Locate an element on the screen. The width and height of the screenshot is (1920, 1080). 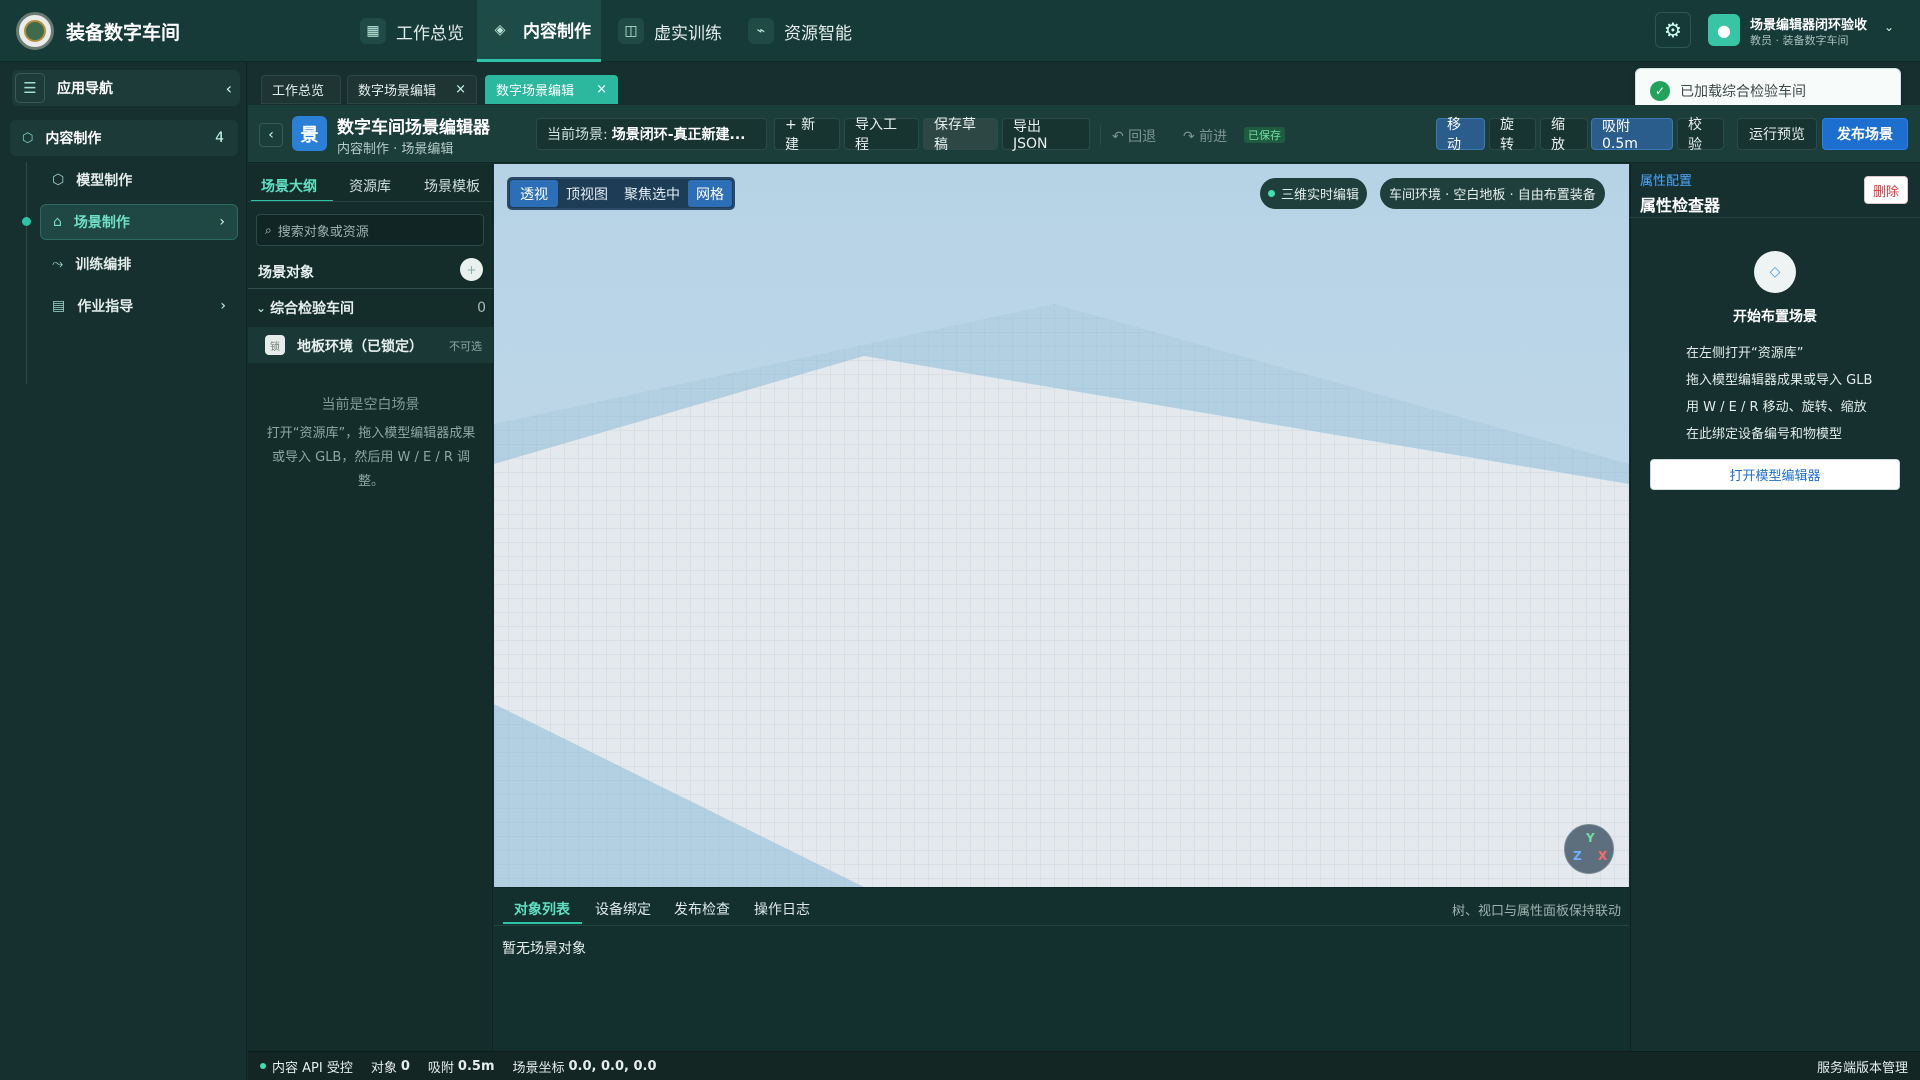
check-icon: ✓ is located at coordinates (1660, 90).